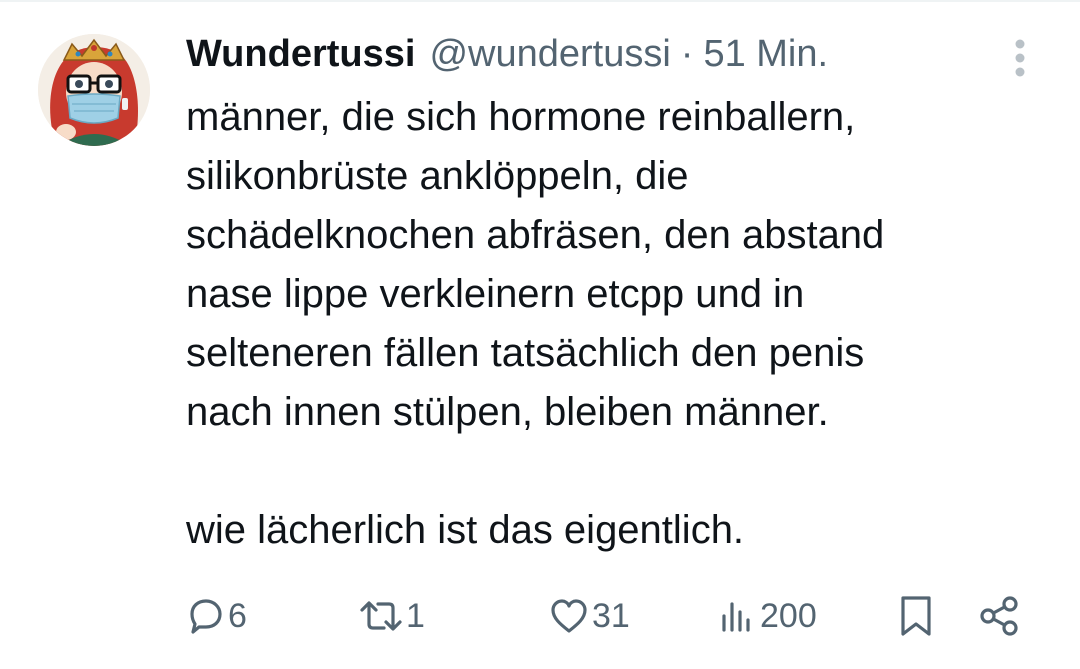  Describe the element at coordinates (738, 616) in the screenshot. I see `views-bar-chart-icon` at that location.